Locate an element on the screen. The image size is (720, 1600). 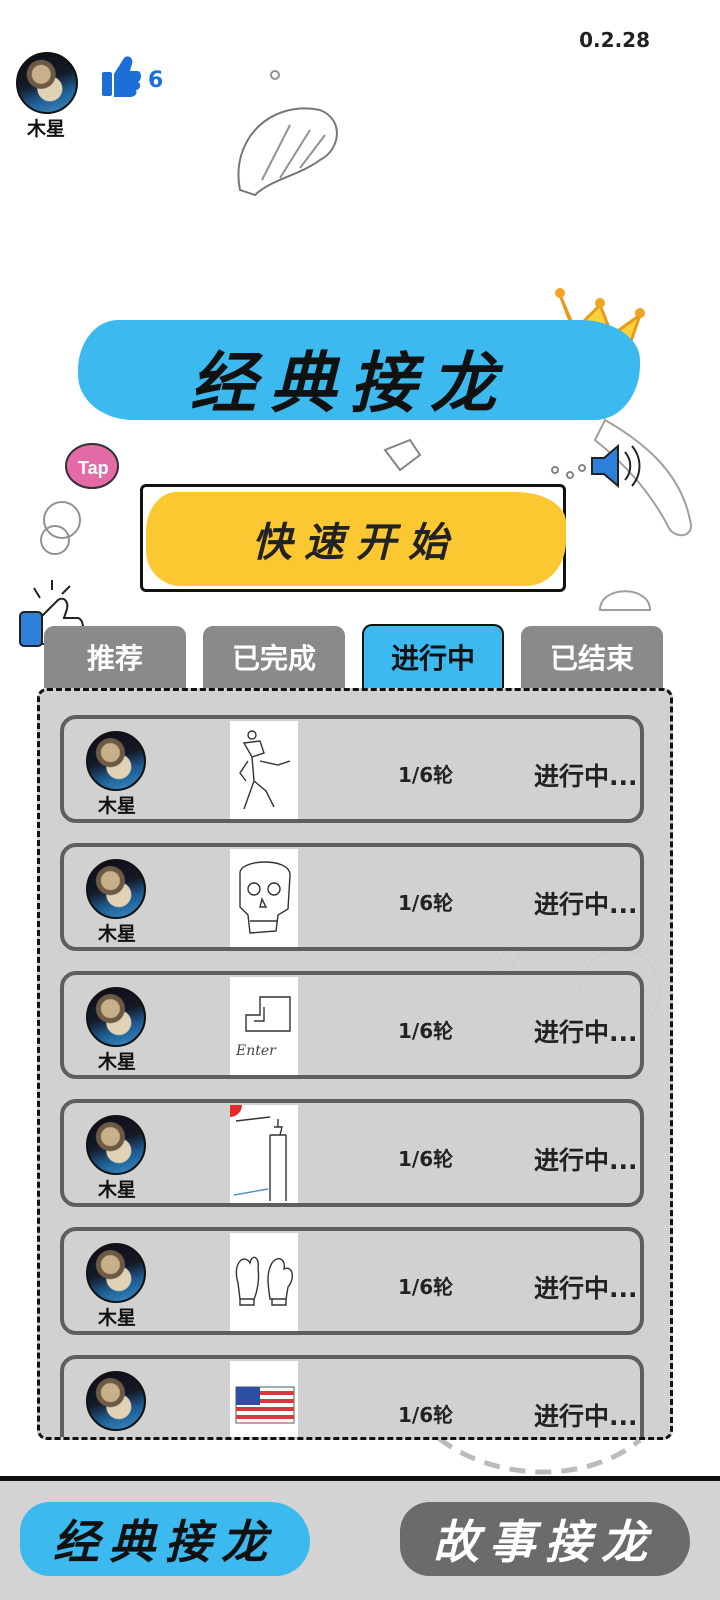
thumbs-up-icon is located at coordinates (121, 76).